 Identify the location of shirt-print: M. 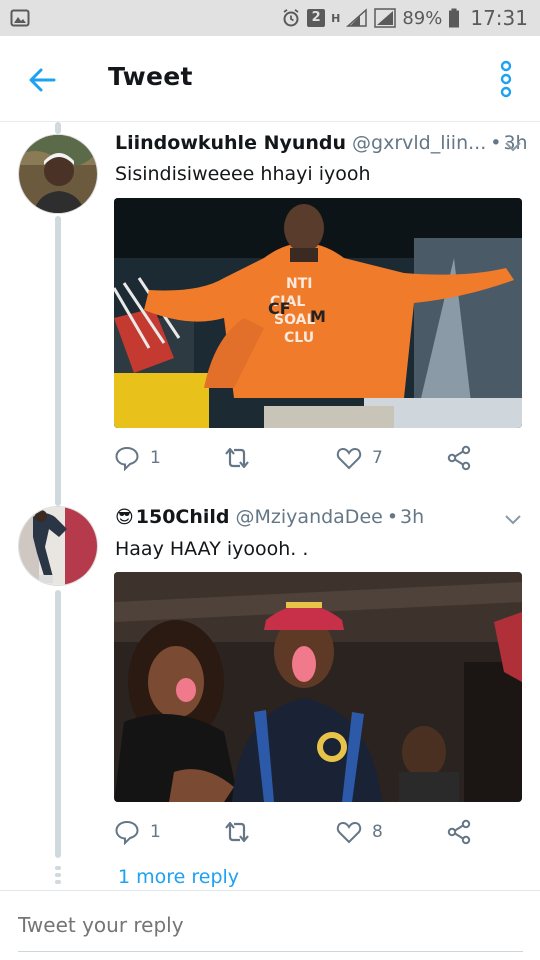
(318, 316).